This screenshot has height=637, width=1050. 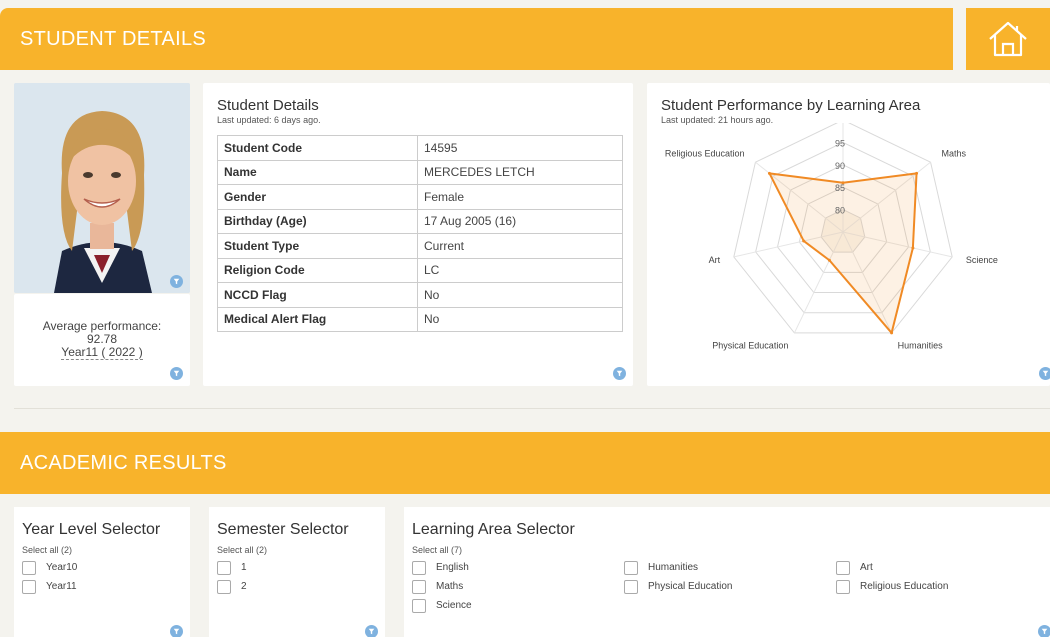 I want to click on details-key: Name, so click(x=317, y=172).